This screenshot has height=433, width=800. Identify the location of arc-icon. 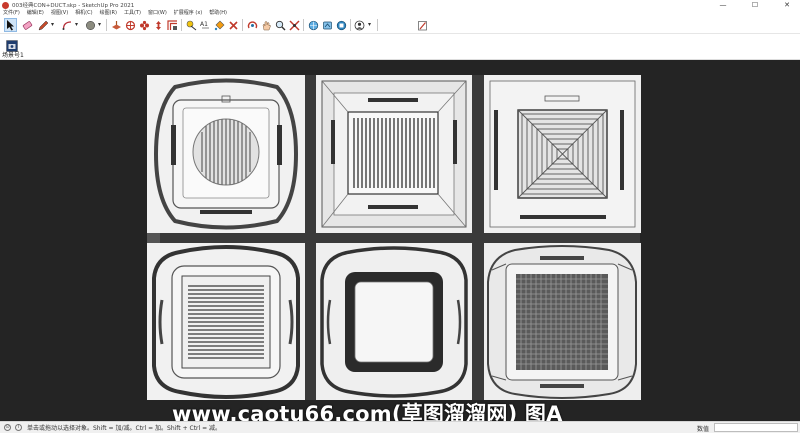
(67, 25).